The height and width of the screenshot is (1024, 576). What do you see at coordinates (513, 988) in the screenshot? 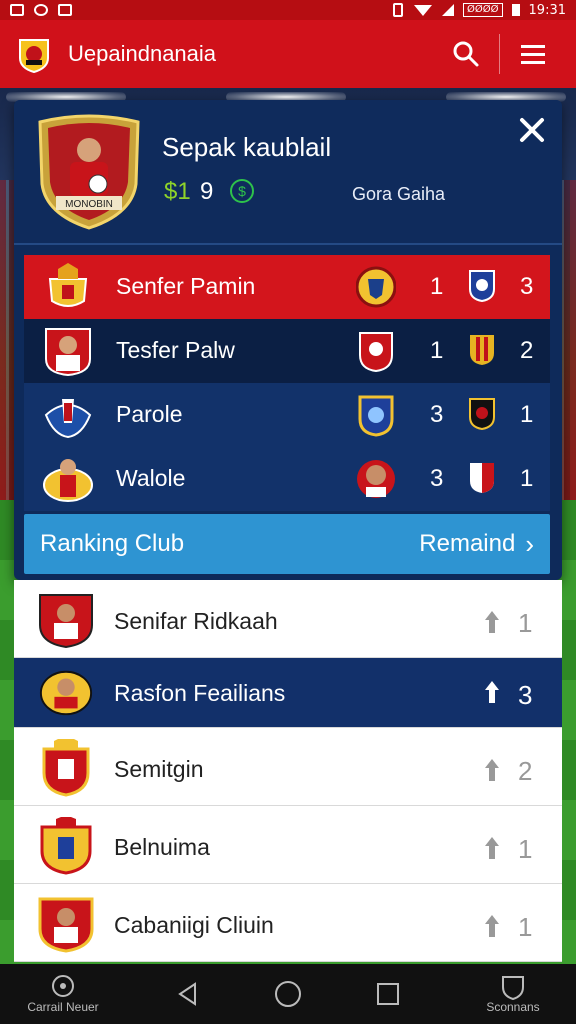
I see `shield-icon` at bounding box center [513, 988].